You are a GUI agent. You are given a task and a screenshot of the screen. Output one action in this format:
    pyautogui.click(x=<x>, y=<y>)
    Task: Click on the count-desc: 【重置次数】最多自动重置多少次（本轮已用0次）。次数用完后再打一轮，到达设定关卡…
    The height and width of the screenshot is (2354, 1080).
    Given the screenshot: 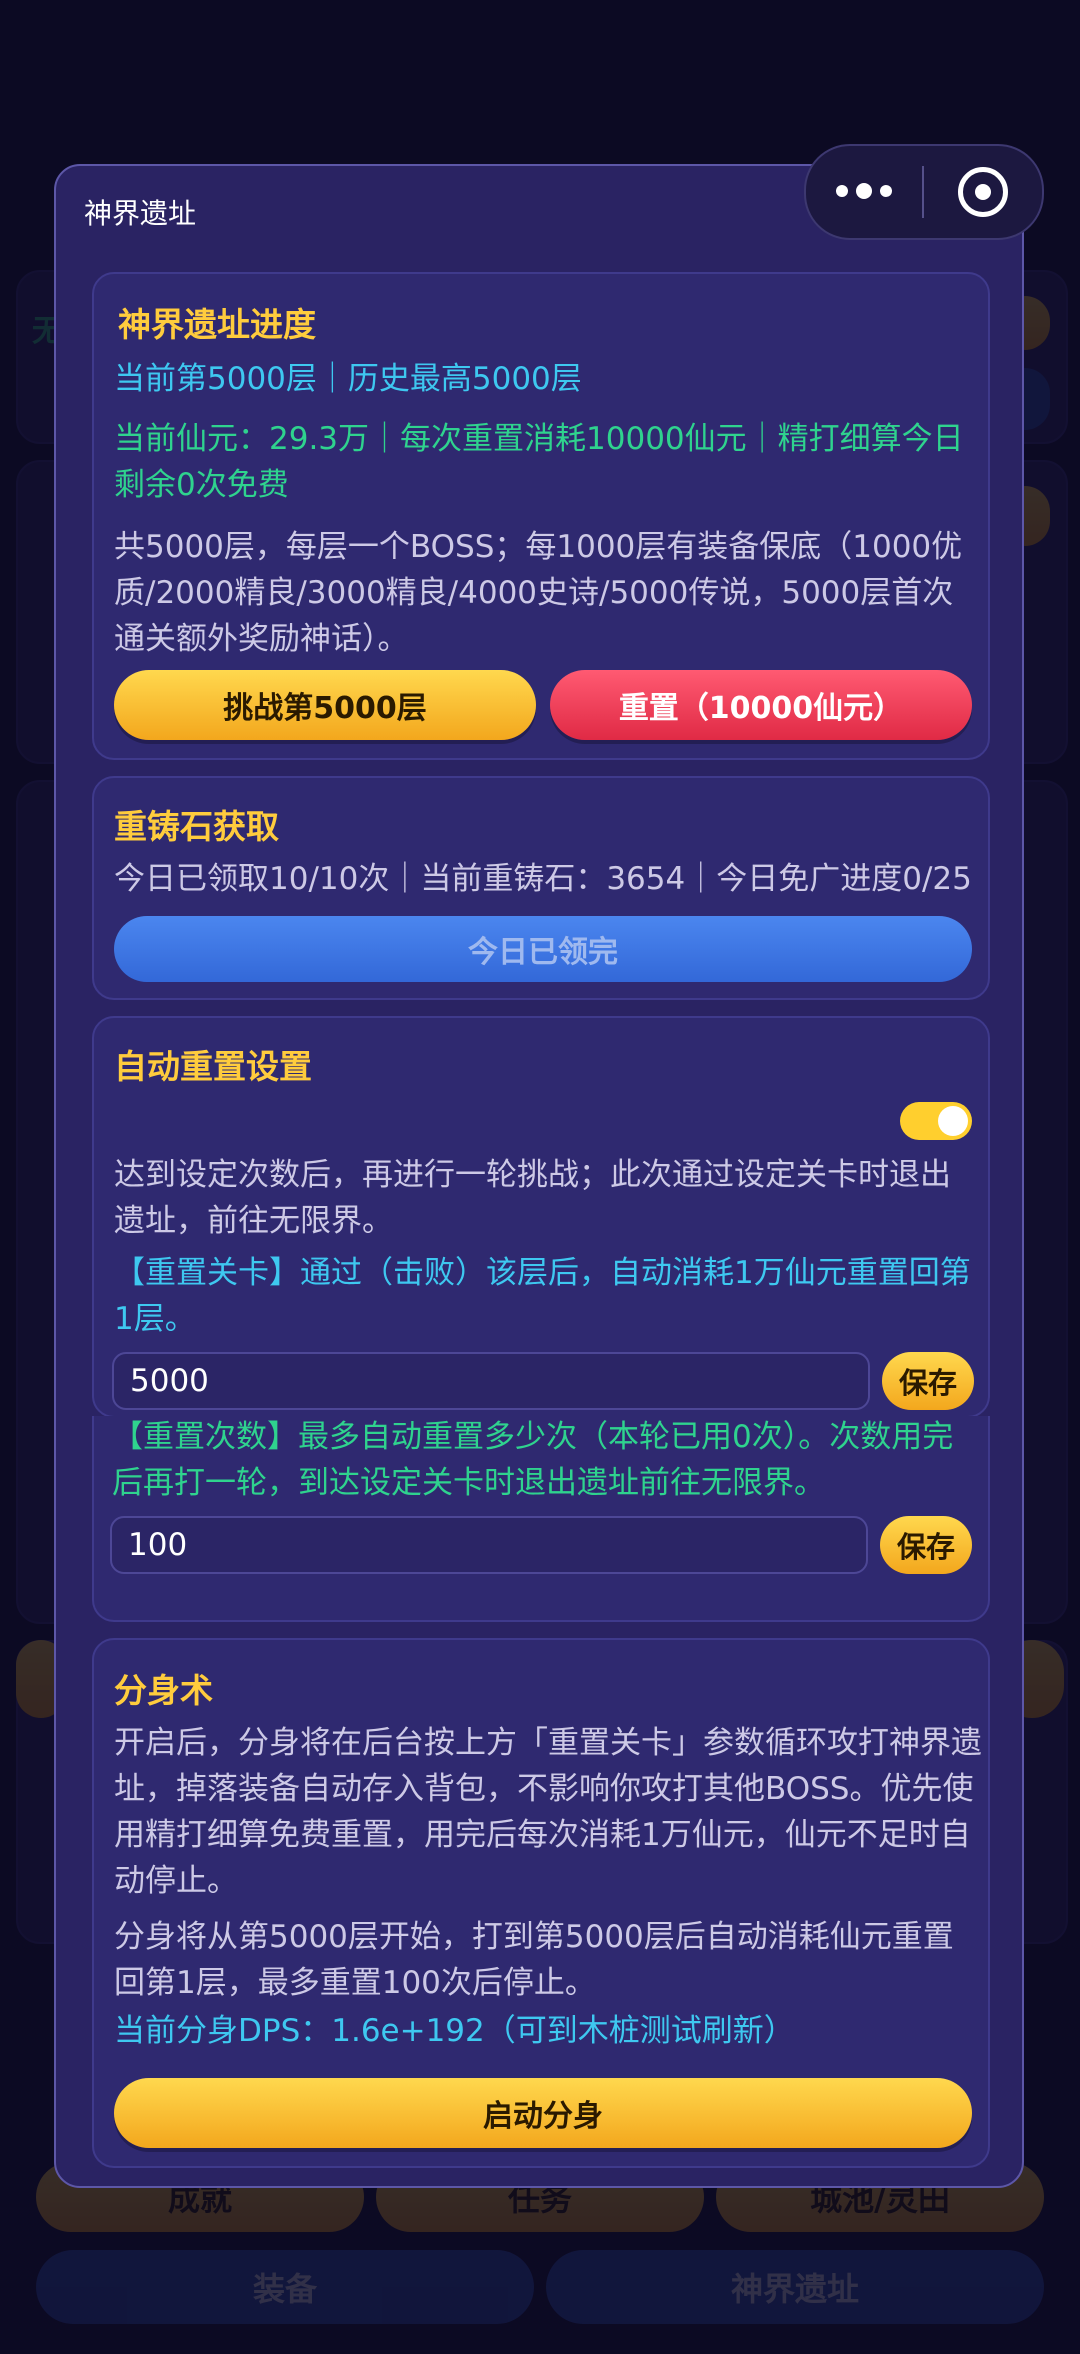 What is the action you would take?
    pyautogui.click(x=533, y=1460)
    